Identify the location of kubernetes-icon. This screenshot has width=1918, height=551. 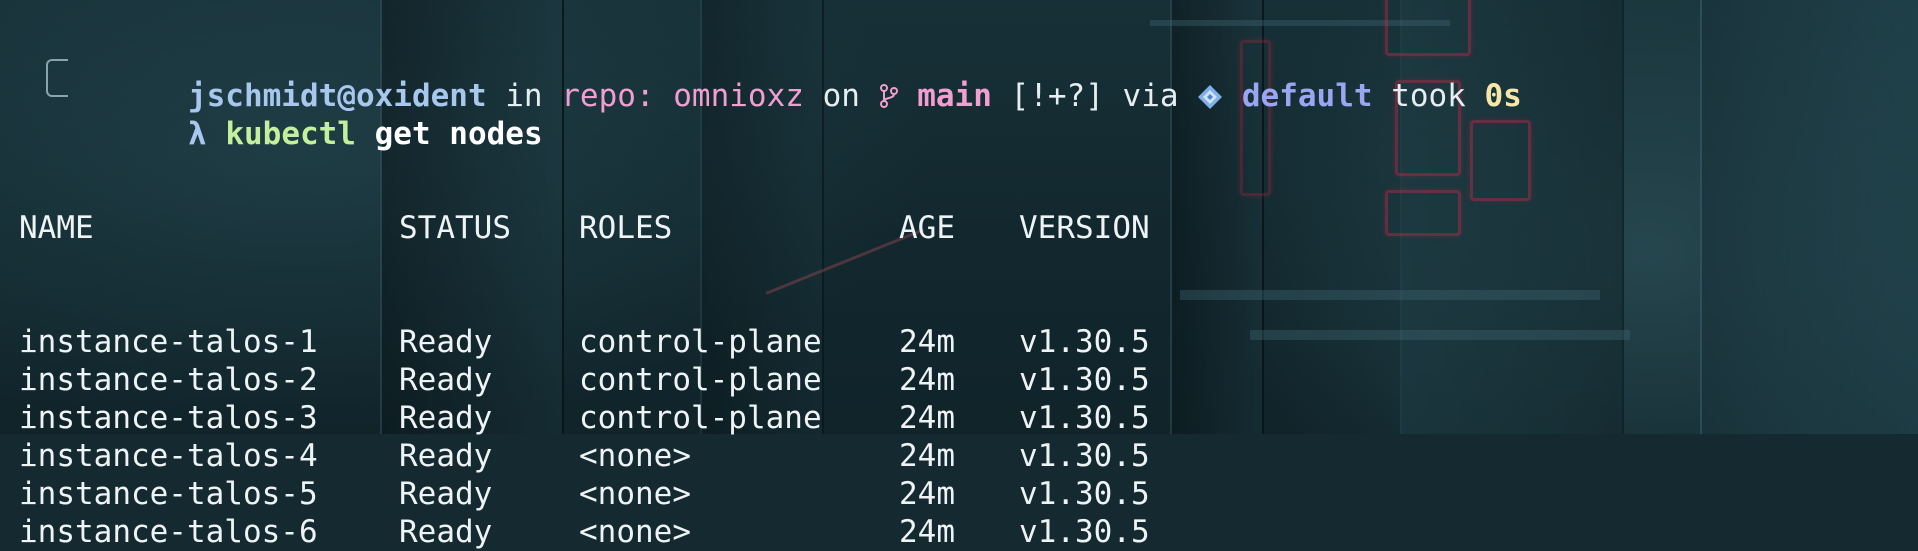
(1210, 96).